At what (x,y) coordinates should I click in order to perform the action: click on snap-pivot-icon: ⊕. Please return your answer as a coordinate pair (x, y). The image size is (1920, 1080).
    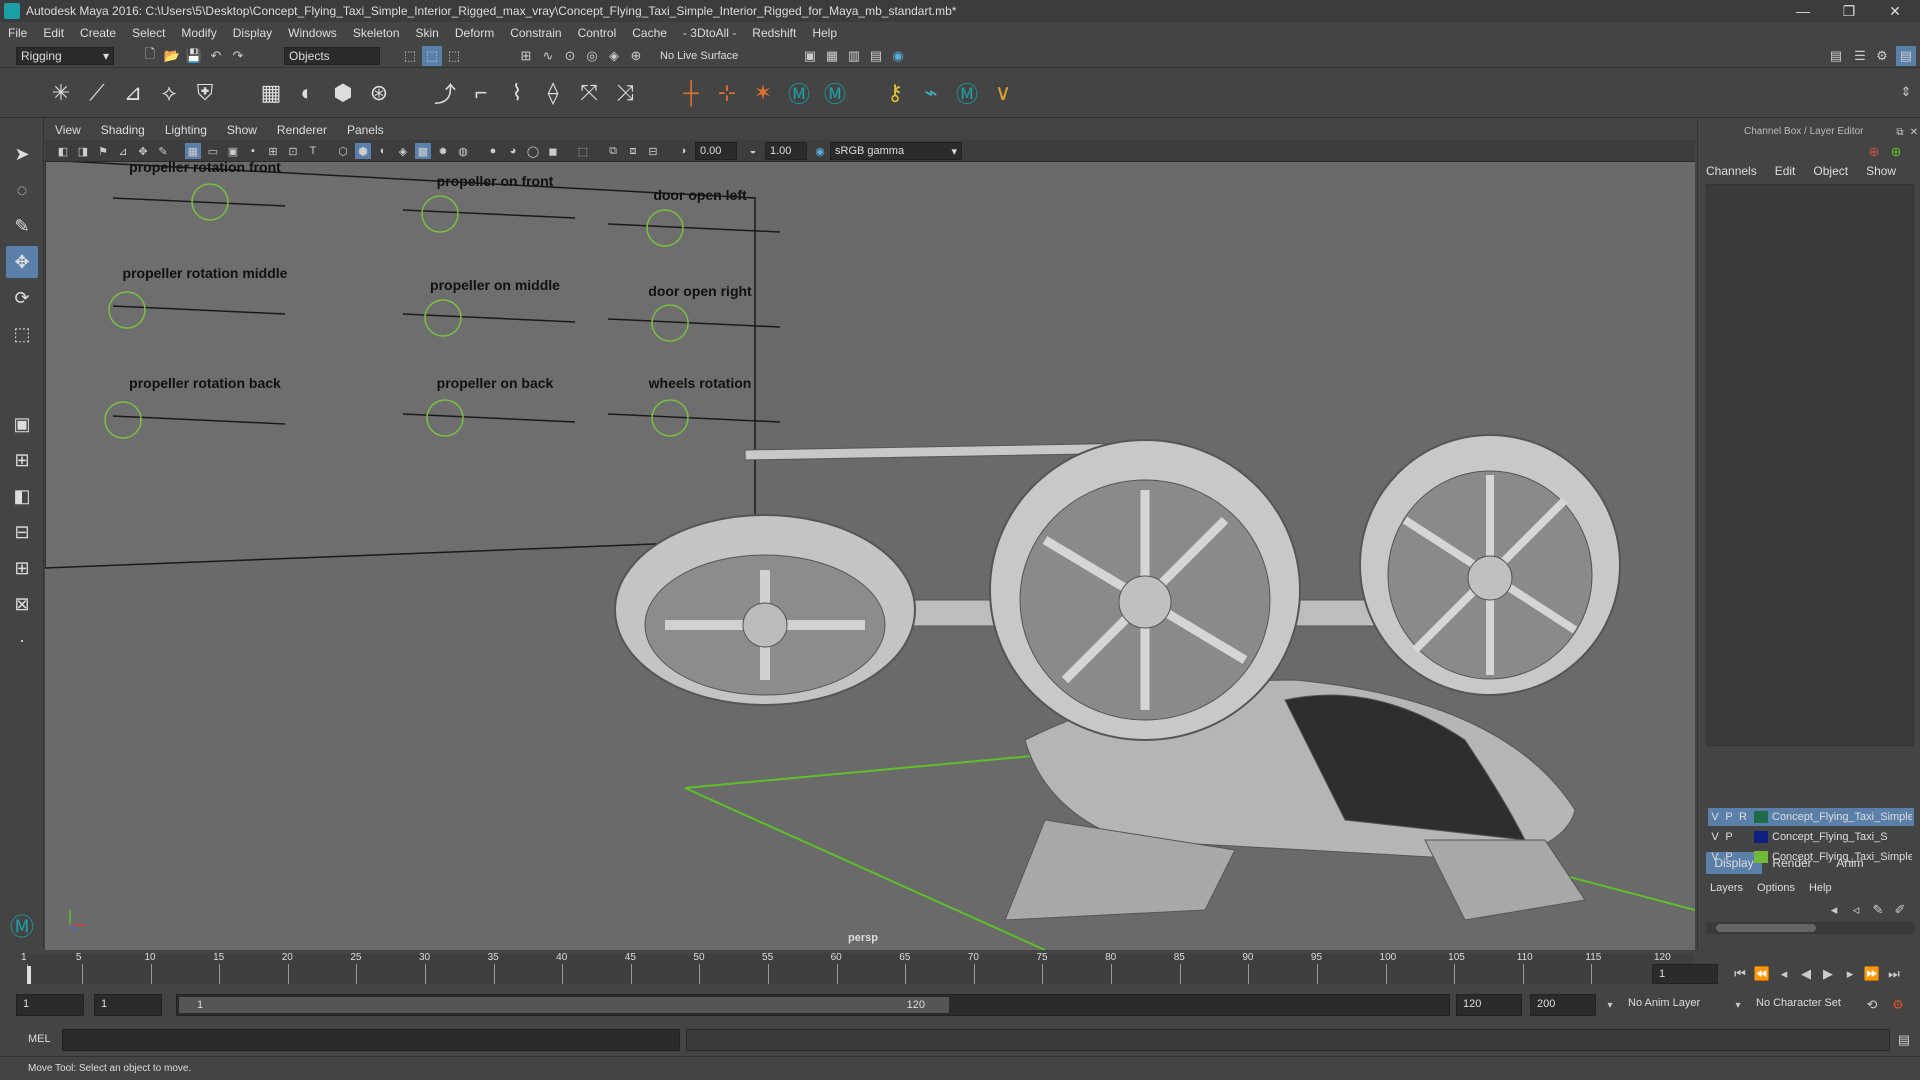
    Looking at the image, I should click on (636, 56).